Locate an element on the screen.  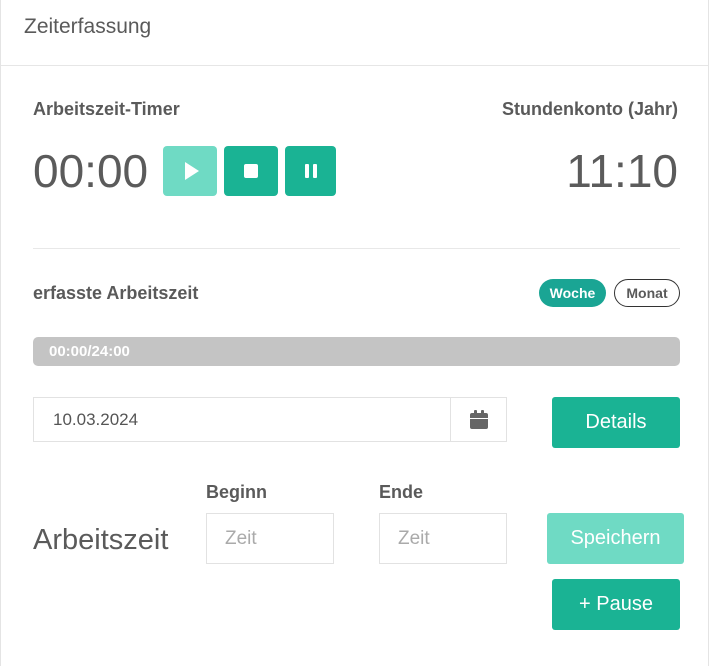
card-header: Zeiterfassung is located at coordinates (354, 33).